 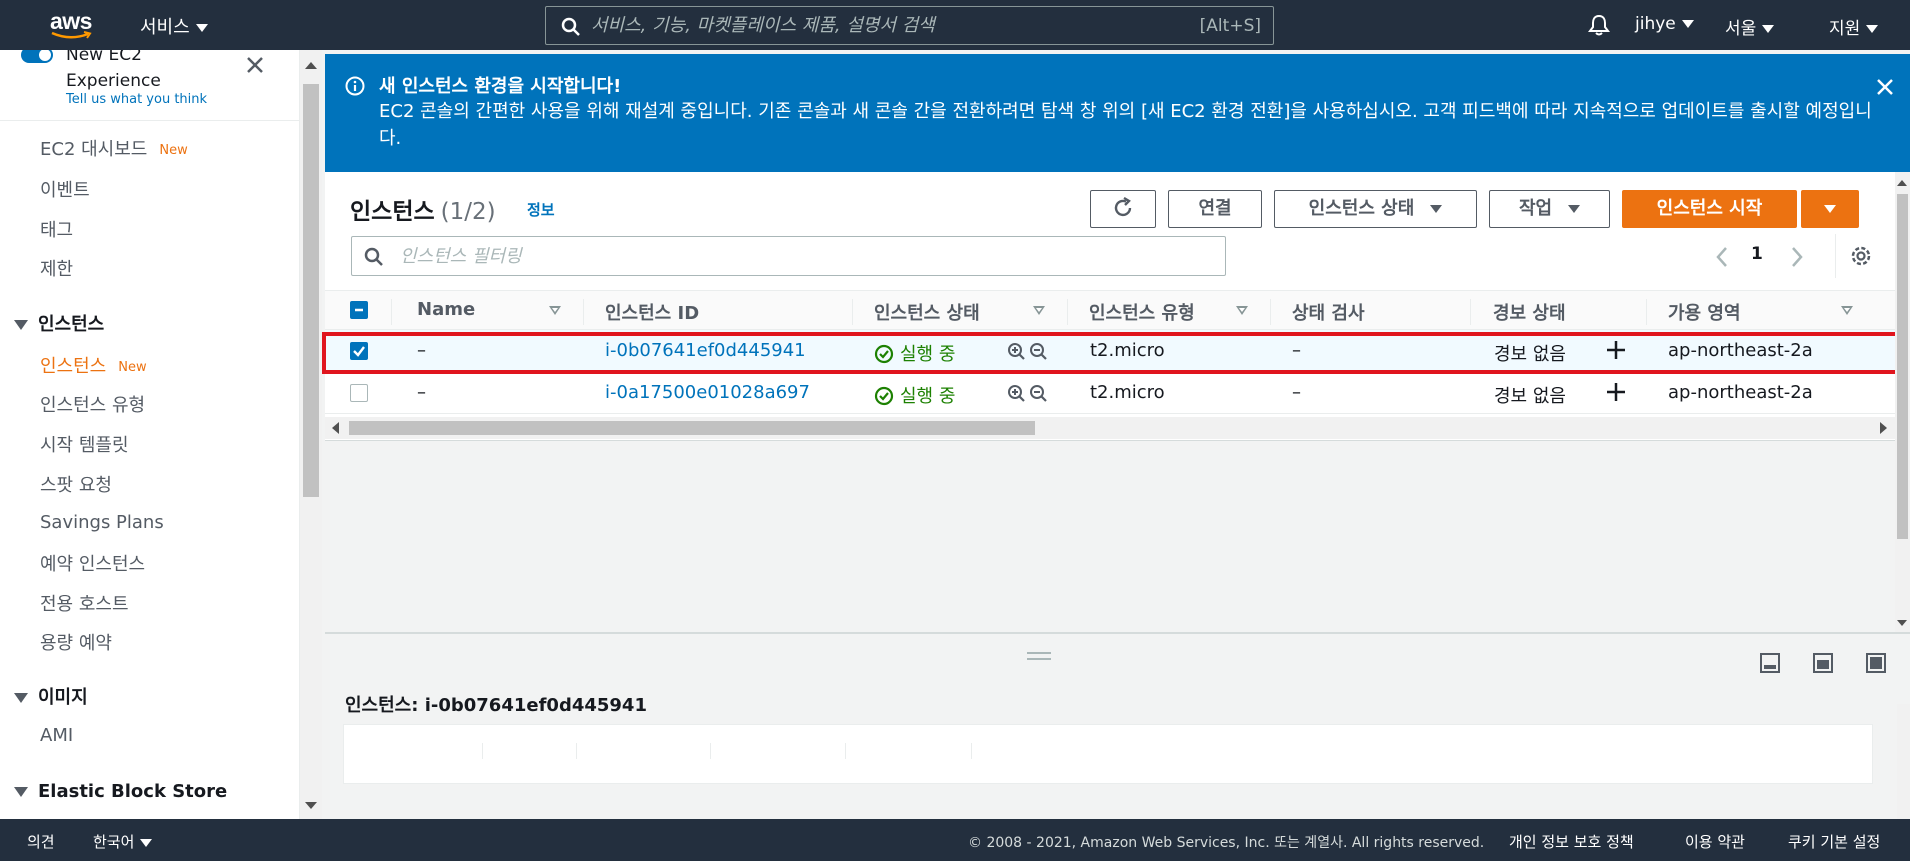 I want to click on chevron-right-icon, so click(x=1797, y=257).